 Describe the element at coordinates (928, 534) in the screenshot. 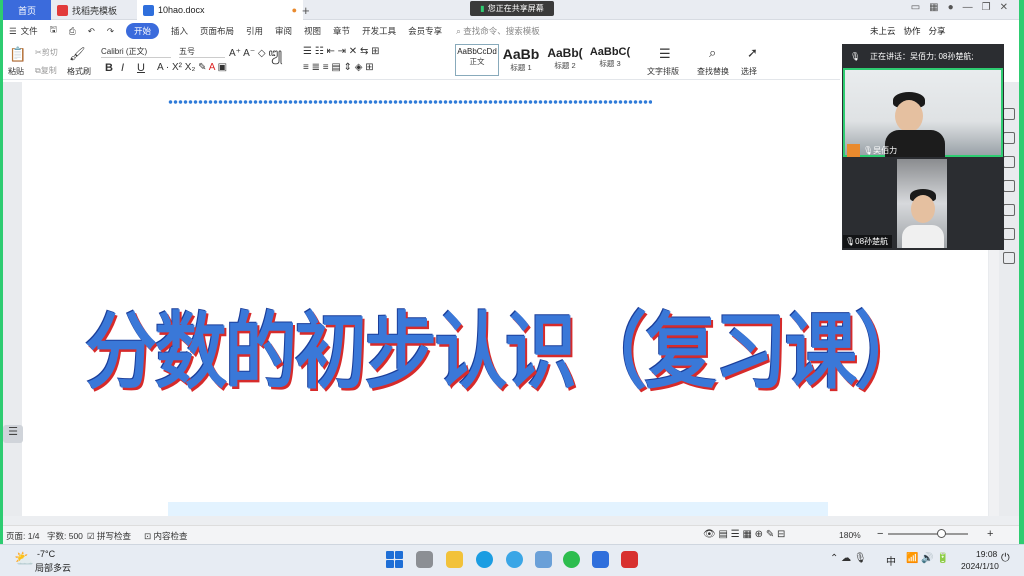

I see `zoom-slider` at that location.